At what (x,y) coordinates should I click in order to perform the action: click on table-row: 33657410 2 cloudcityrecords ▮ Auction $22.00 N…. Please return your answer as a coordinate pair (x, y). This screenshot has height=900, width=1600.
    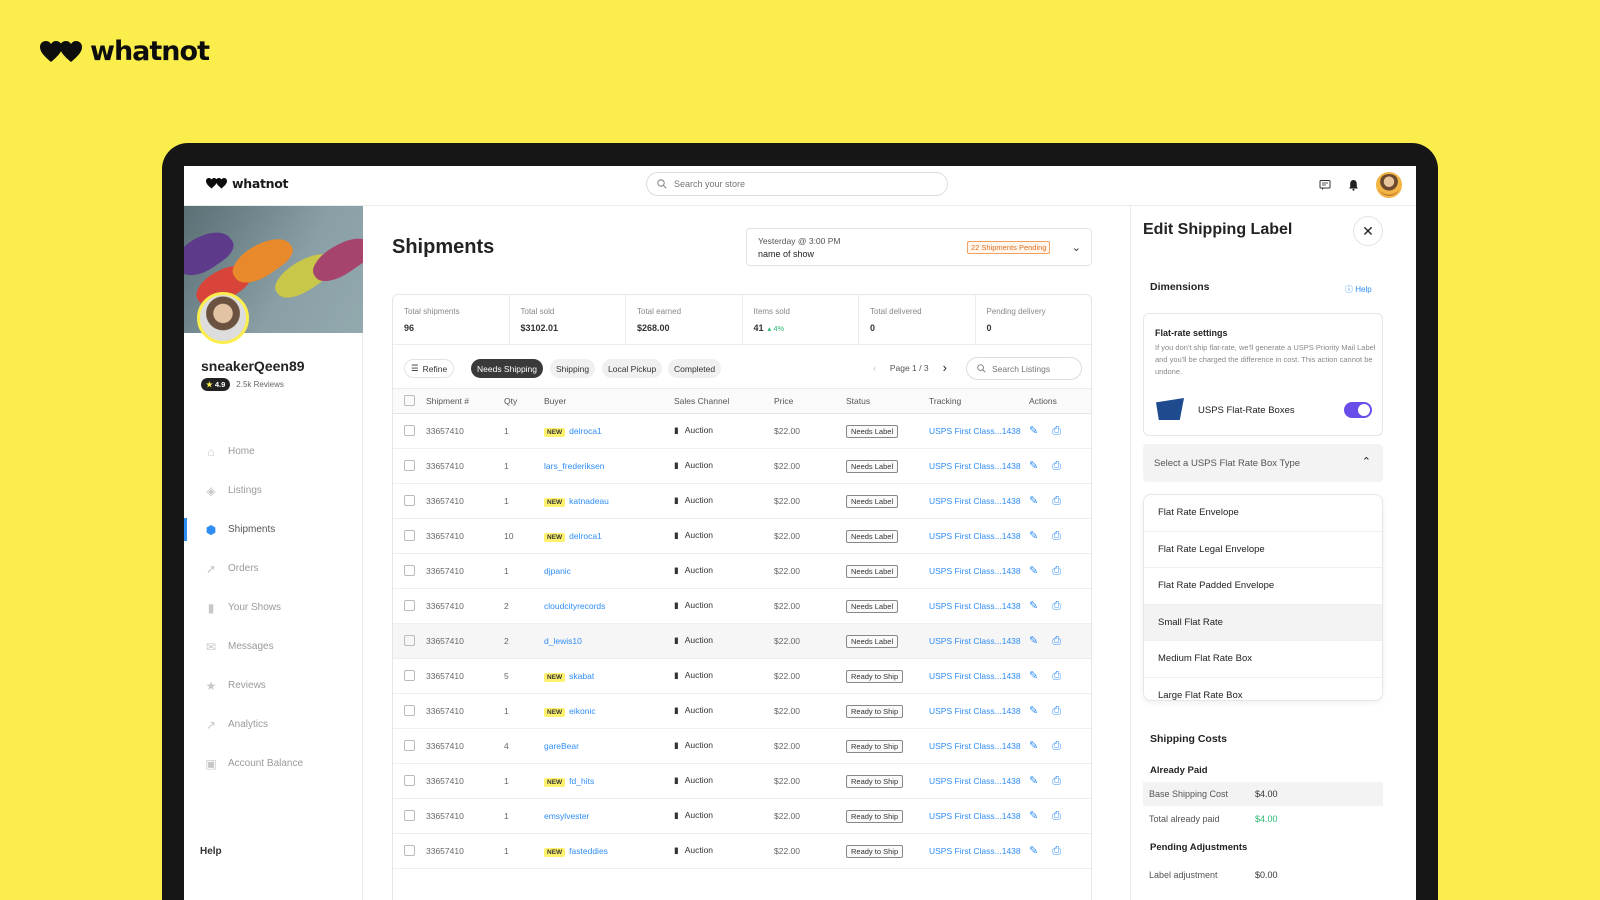
    Looking at the image, I should click on (742, 606).